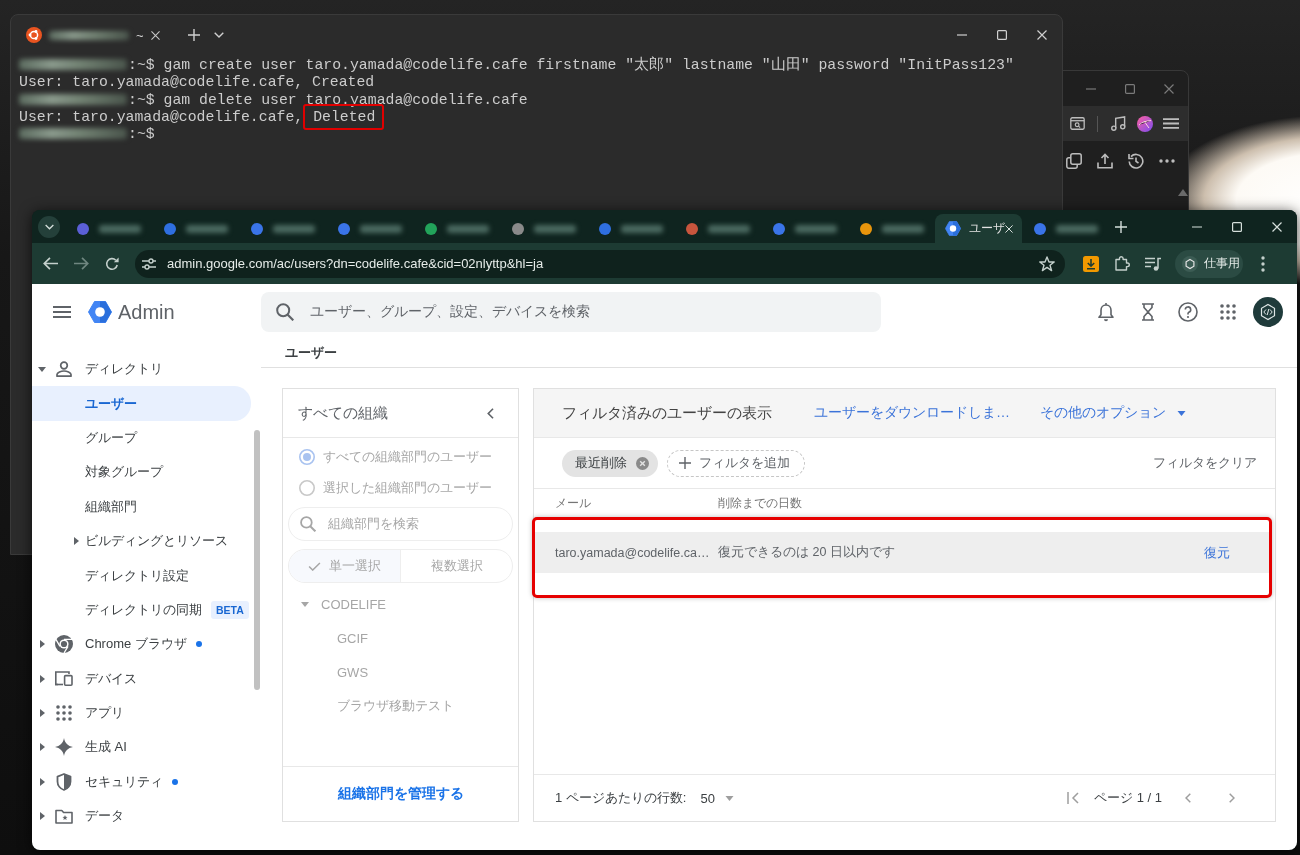 The height and width of the screenshot is (855, 1300). Describe the element at coordinates (146, 312) in the screenshot. I see `app-title: Admin` at that location.